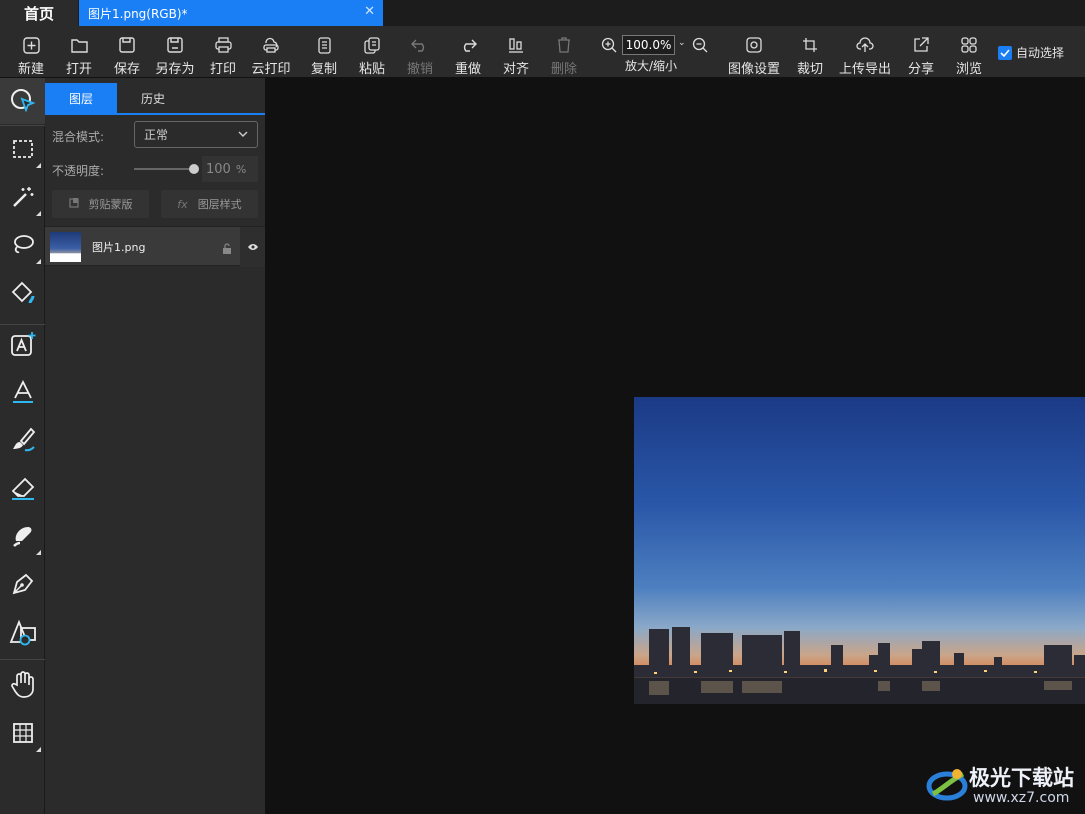 The width and height of the screenshot is (1085, 814). Describe the element at coordinates (194, 169) in the screenshot. I see `opacity-slider-knob` at that location.